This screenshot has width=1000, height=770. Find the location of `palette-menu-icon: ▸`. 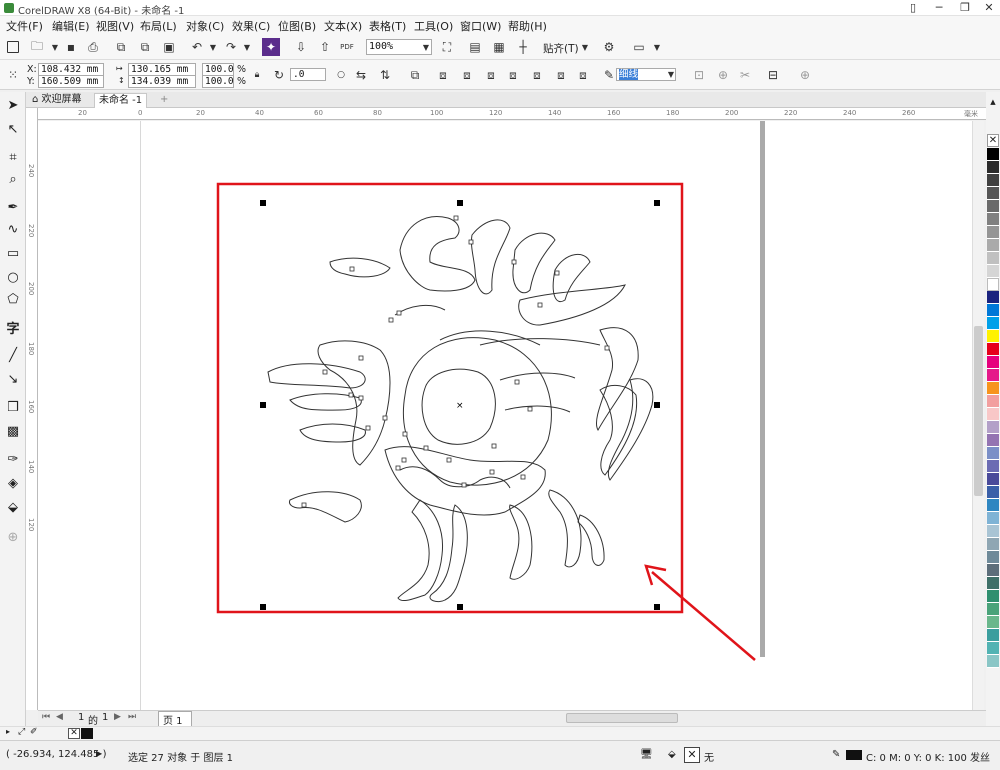

palette-menu-icon: ▸ is located at coordinates (8, 731).